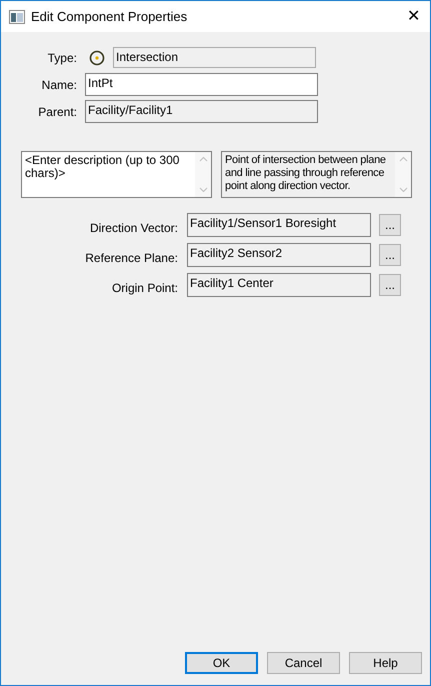 The width and height of the screenshot is (431, 686). I want to click on window-title: Edit Component Properties, so click(109, 17).